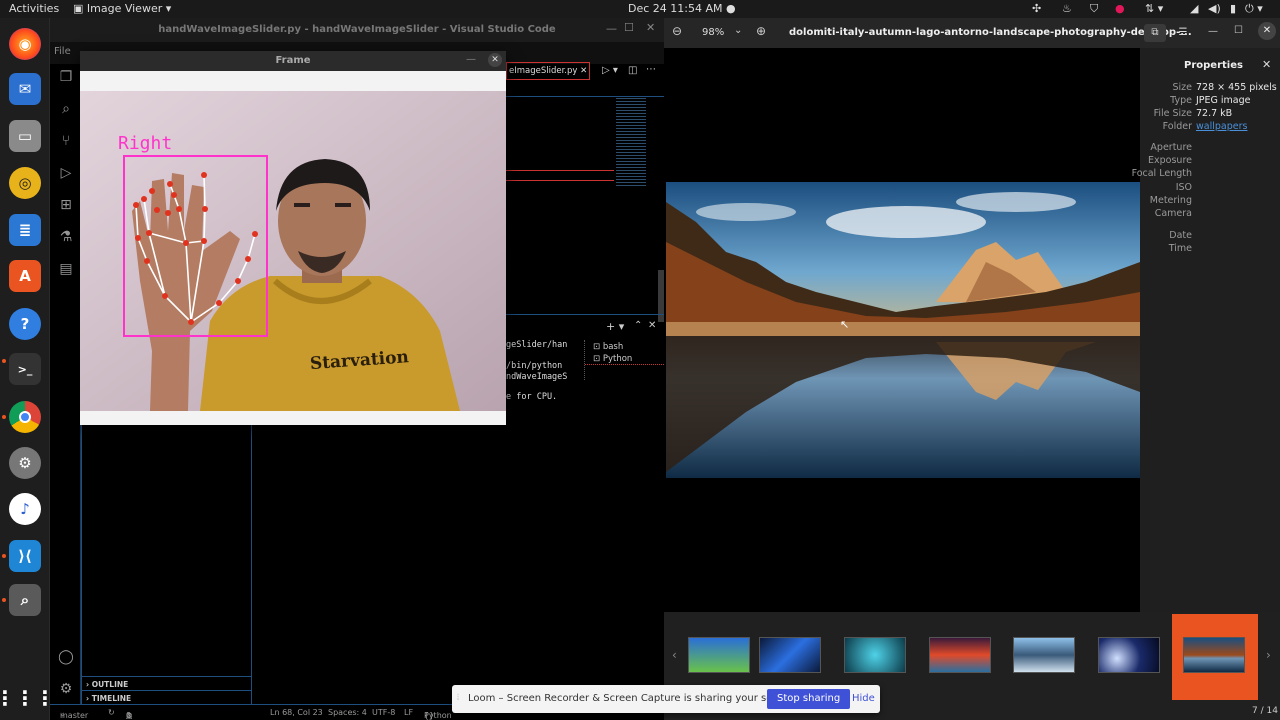 This screenshot has height=720, width=1280. Describe the element at coordinates (408, 712) in the screenshot. I see `eol: LF` at that location.